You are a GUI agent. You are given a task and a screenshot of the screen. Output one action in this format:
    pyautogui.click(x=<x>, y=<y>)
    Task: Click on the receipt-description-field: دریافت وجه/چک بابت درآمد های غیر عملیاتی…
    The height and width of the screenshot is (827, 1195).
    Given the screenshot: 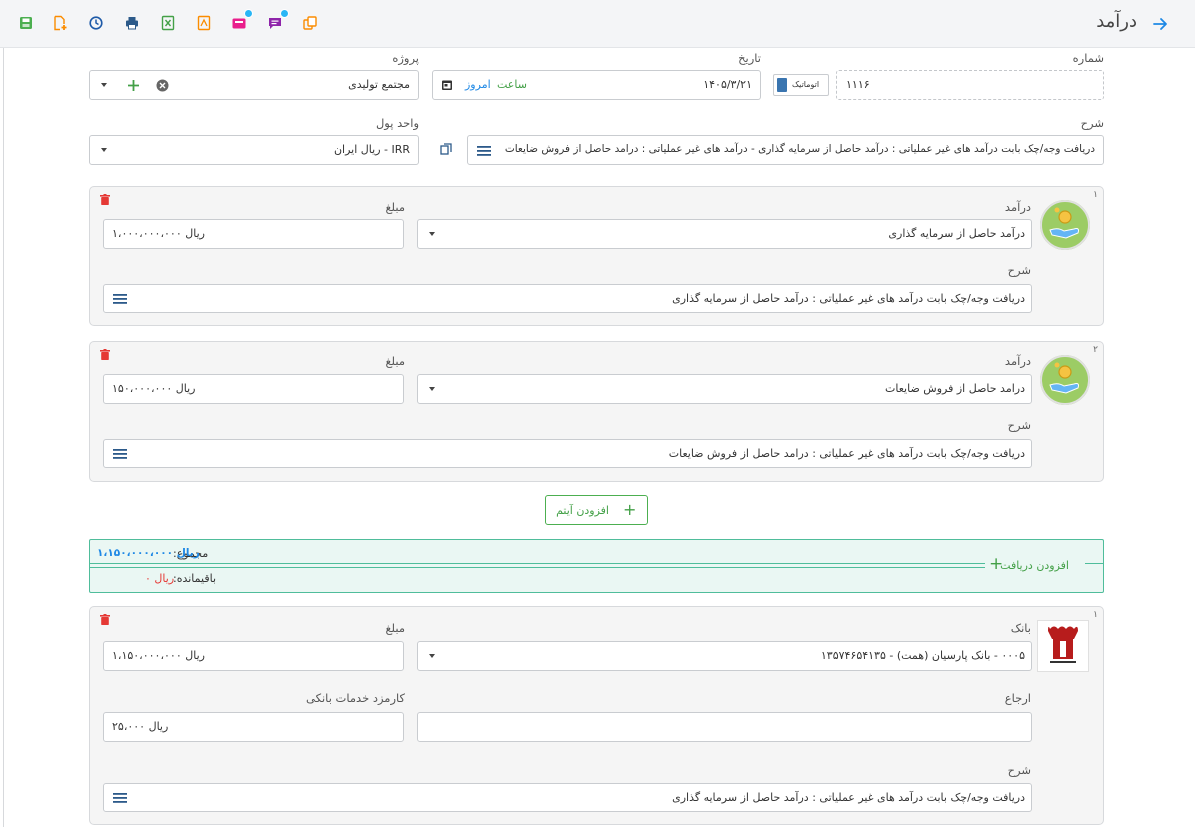 What is the action you would take?
    pyautogui.click(x=567, y=797)
    